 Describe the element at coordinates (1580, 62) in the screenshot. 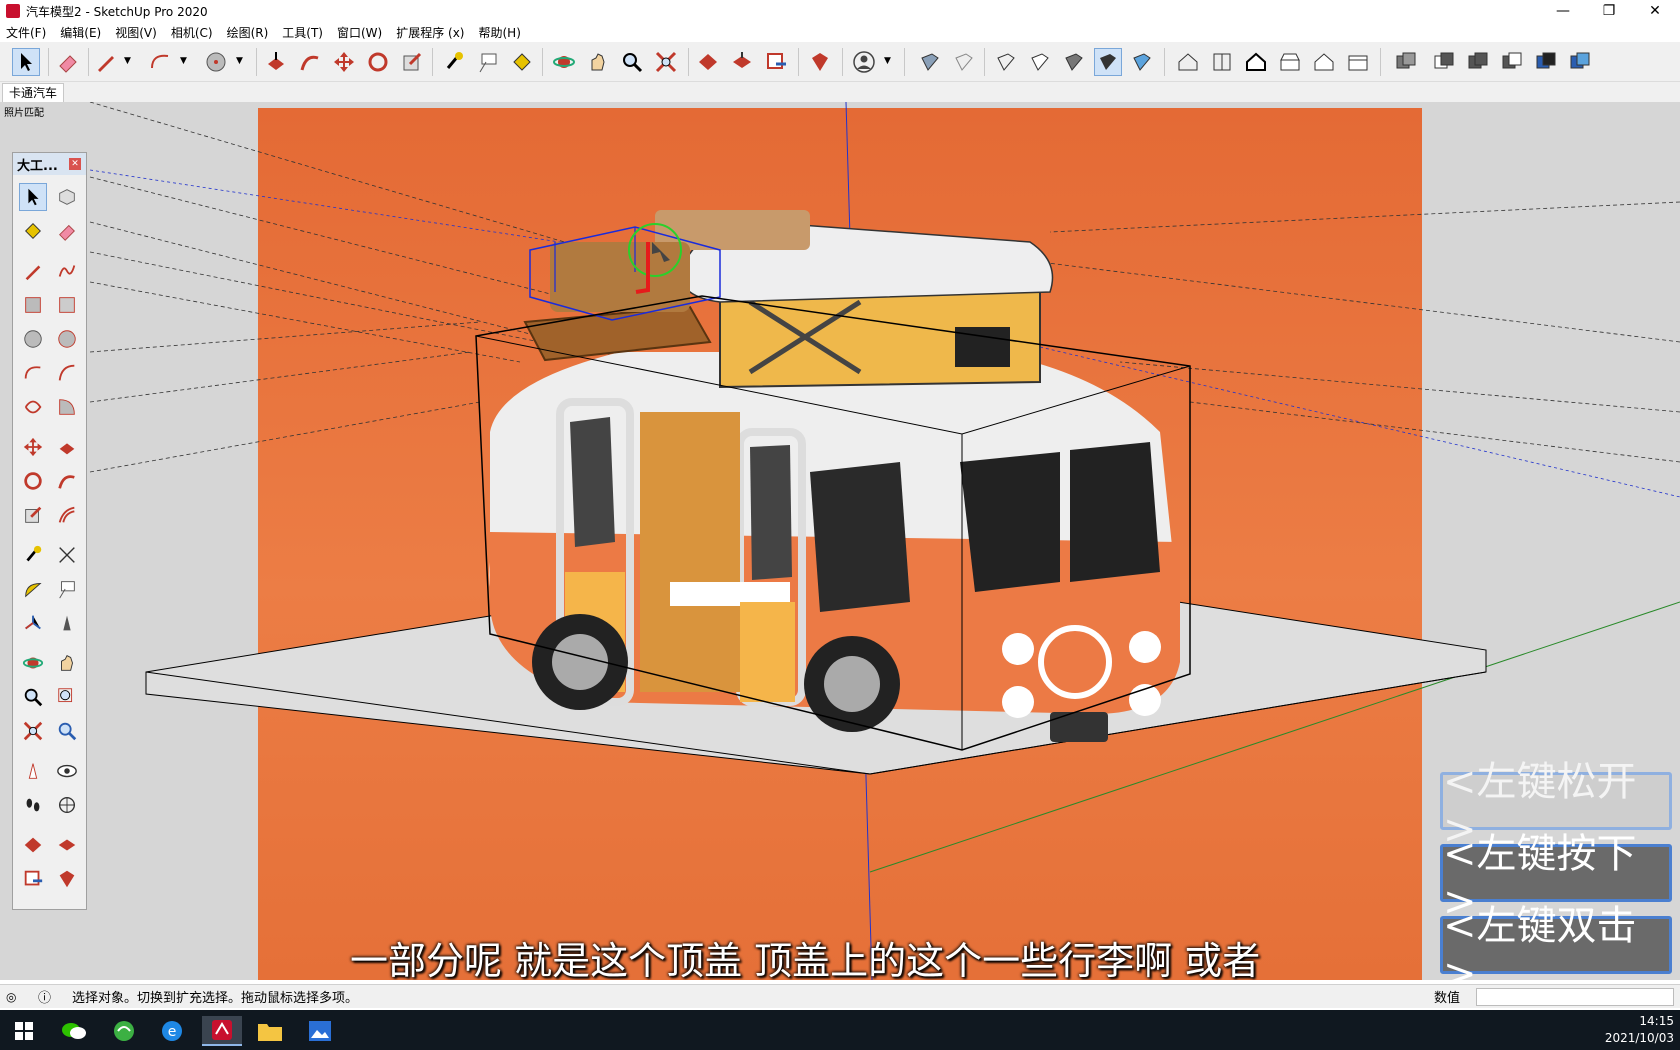

I see `solid-split-button` at that location.